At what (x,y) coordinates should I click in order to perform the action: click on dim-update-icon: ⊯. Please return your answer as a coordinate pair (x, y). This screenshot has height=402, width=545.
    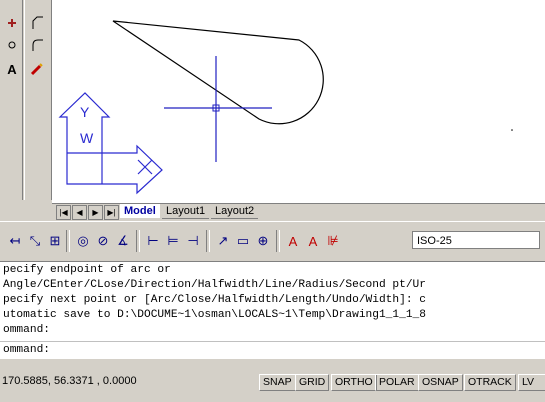
    Looking at the image, I should click on (333, 240).